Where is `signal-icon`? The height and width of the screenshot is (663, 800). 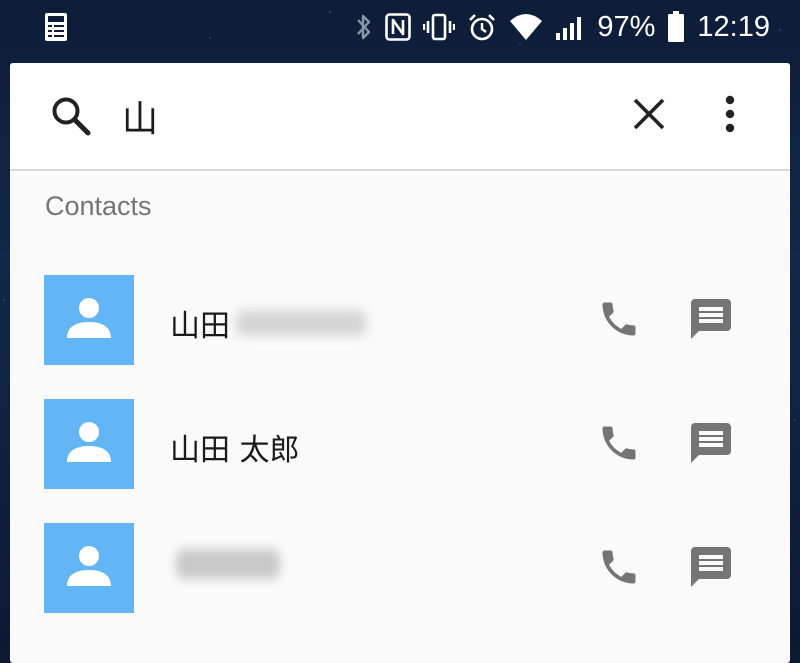
signal-icon is located at coordinates (570, 27).